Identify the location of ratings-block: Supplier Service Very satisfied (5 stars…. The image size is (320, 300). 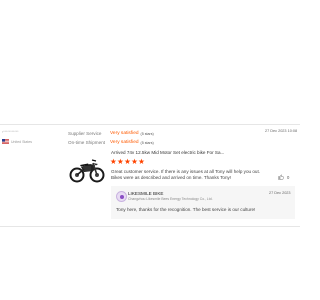
(111, 138).